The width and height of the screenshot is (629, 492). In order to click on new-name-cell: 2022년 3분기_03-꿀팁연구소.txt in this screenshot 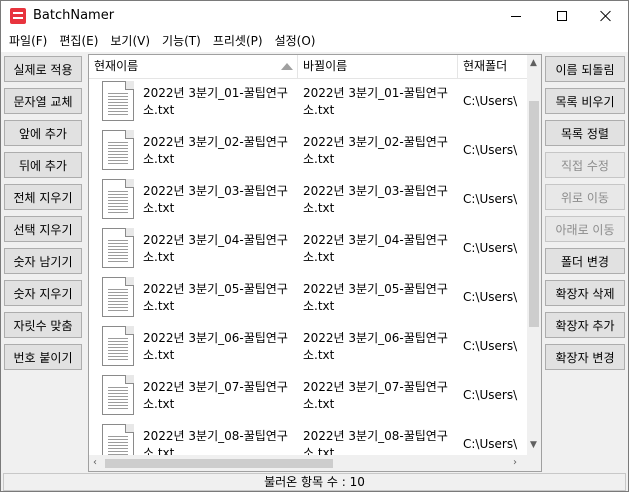, I will do `click(375, 199)`.